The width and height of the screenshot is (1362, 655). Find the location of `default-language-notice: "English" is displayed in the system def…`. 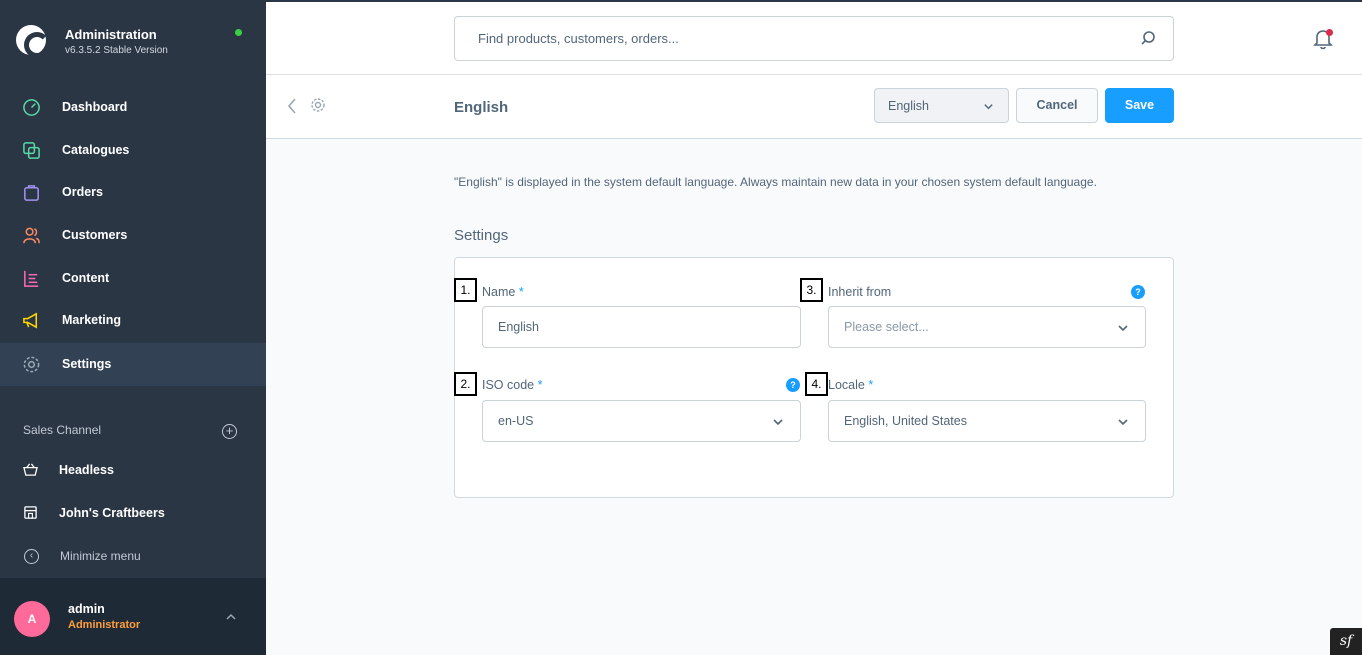

default-language-notice: "English" is displayed in the system def… is located at coordinates (775, 182).